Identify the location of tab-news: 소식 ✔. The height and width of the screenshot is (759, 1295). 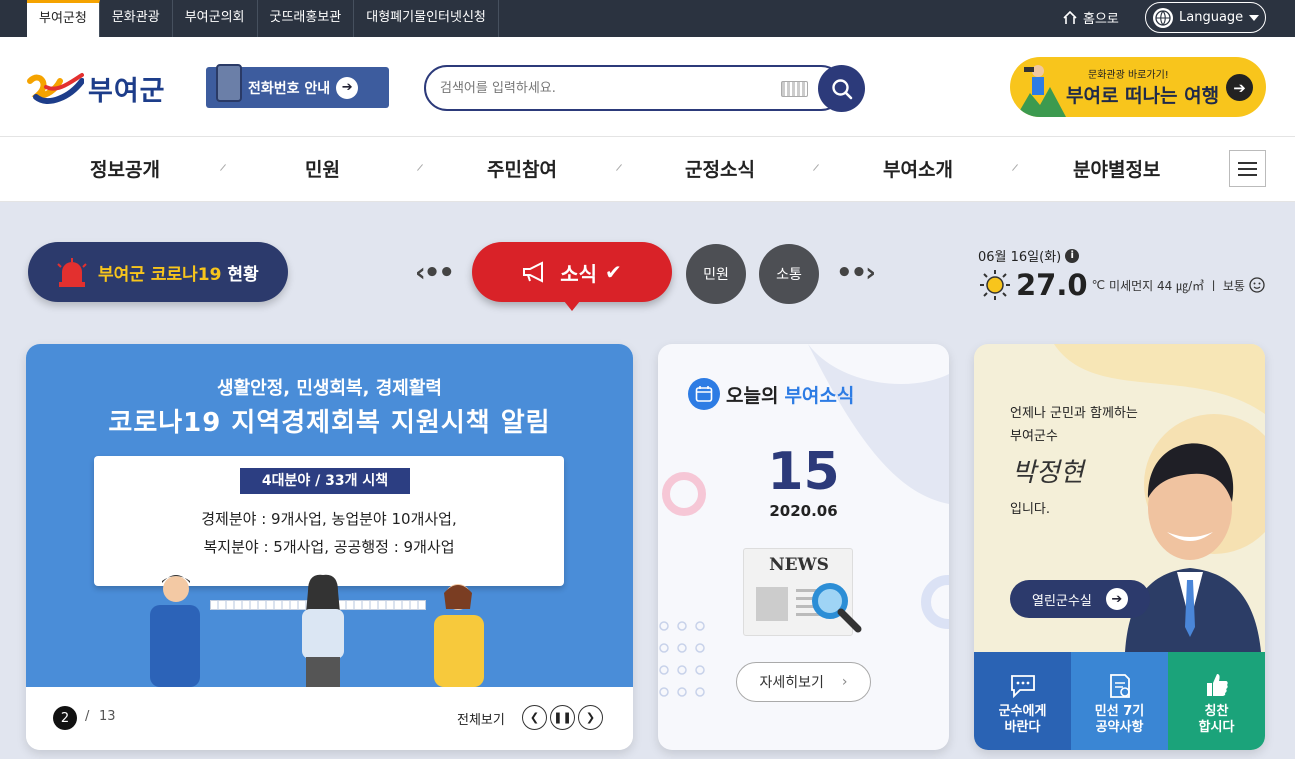
(572, 276).